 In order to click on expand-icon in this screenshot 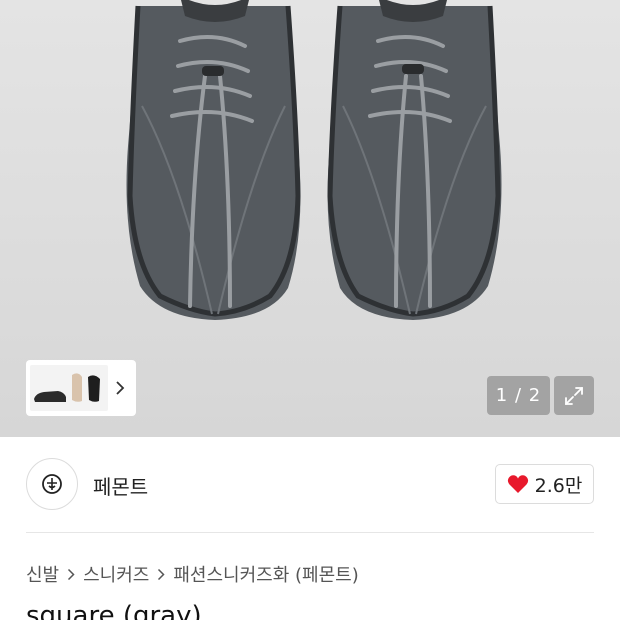, I will do `click(574, 395)`.